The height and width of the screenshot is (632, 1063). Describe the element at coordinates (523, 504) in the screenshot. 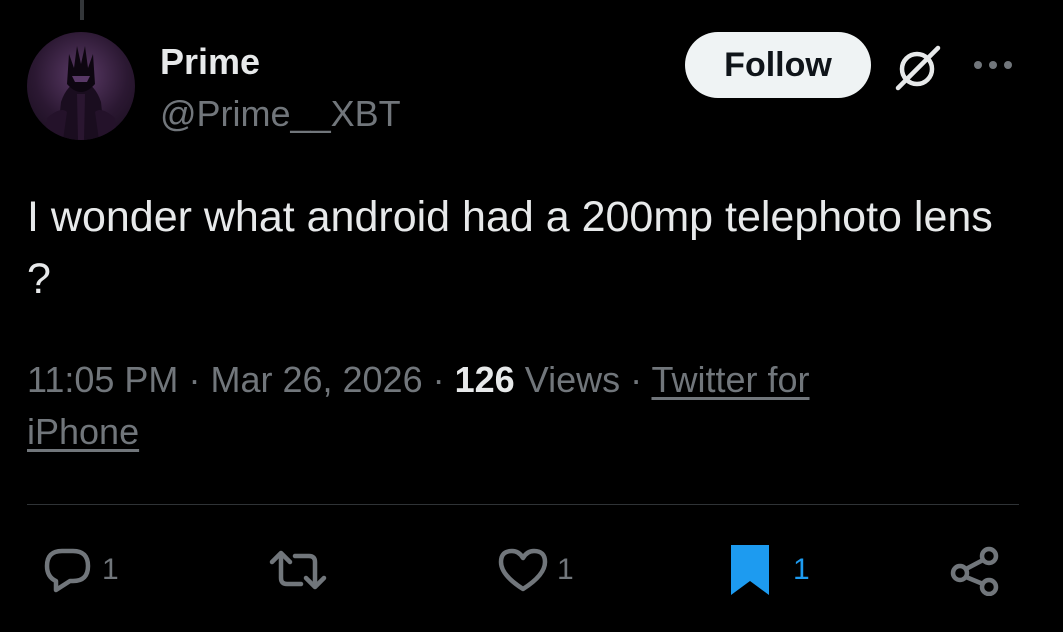

I see `divider` at that location.